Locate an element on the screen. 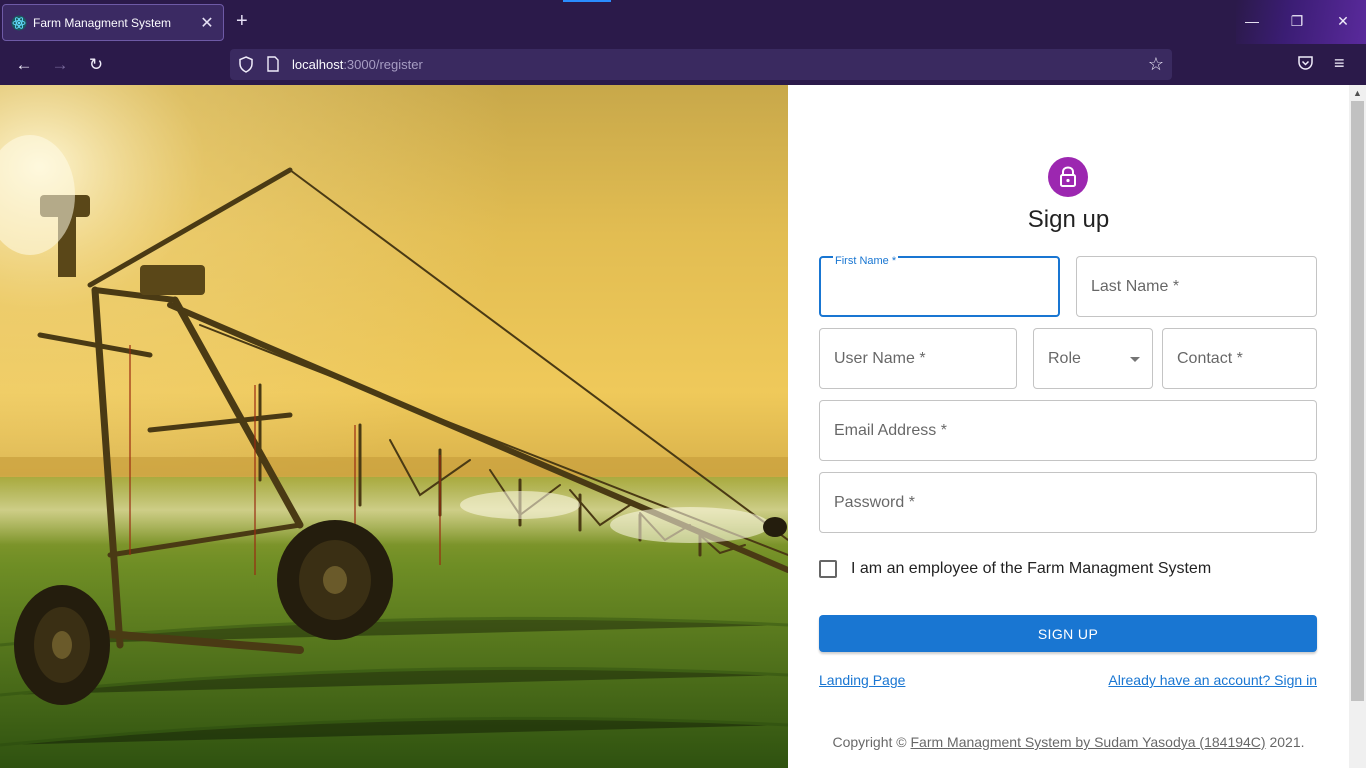 The height and width of the screenshot is (768, 1366). tab-close-icon: ✕ is located at coordinates (207, 23).